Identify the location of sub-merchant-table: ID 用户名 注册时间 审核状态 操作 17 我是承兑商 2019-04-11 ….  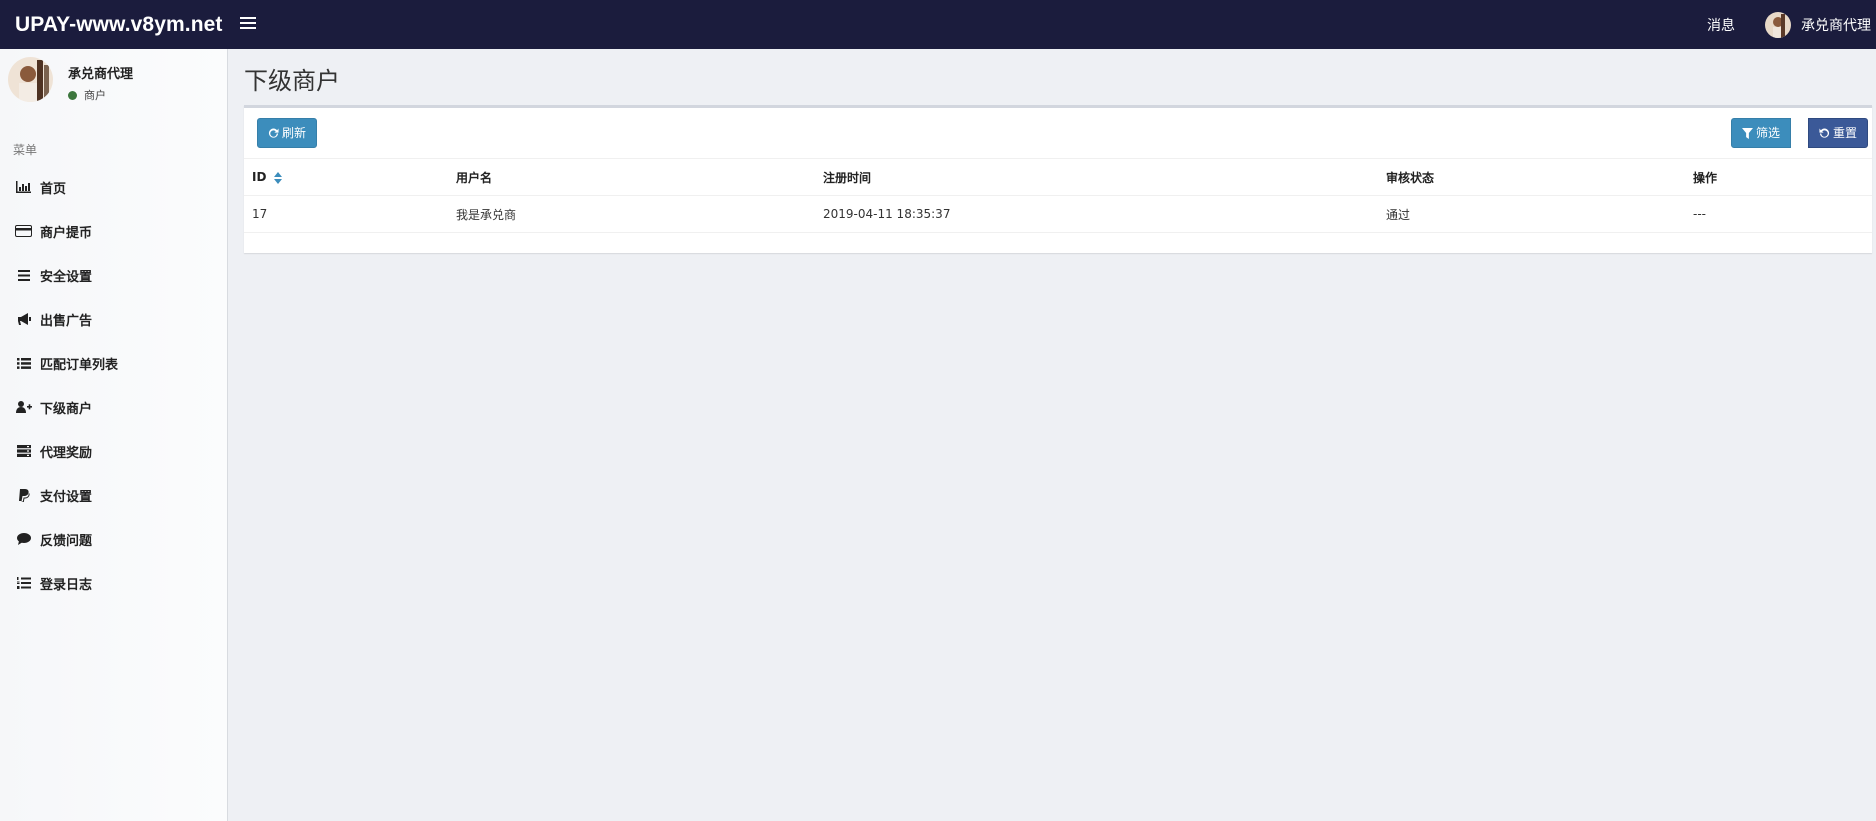
(1058, 195).